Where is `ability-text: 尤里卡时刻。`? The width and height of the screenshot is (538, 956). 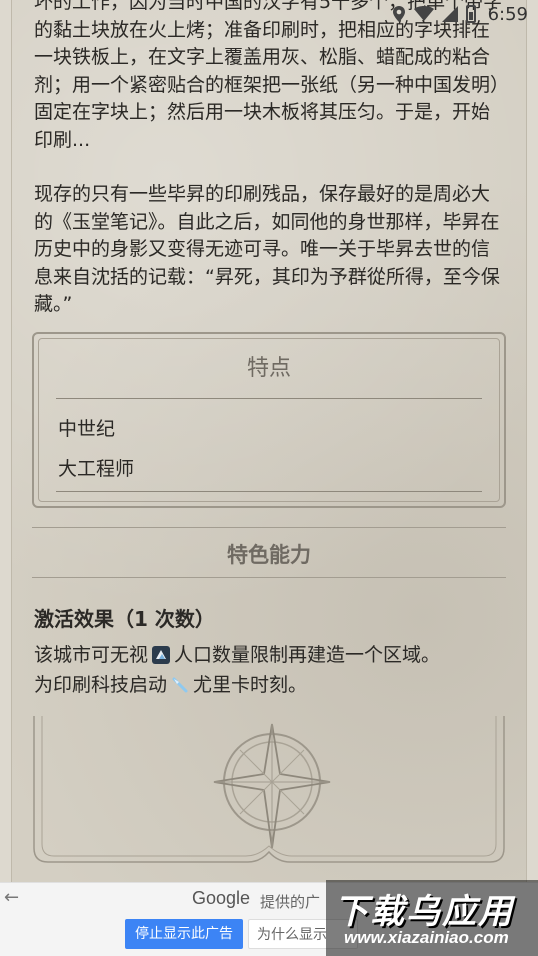 ability-text: 尤里卡时刻。 is located at coordinates (250, 685).